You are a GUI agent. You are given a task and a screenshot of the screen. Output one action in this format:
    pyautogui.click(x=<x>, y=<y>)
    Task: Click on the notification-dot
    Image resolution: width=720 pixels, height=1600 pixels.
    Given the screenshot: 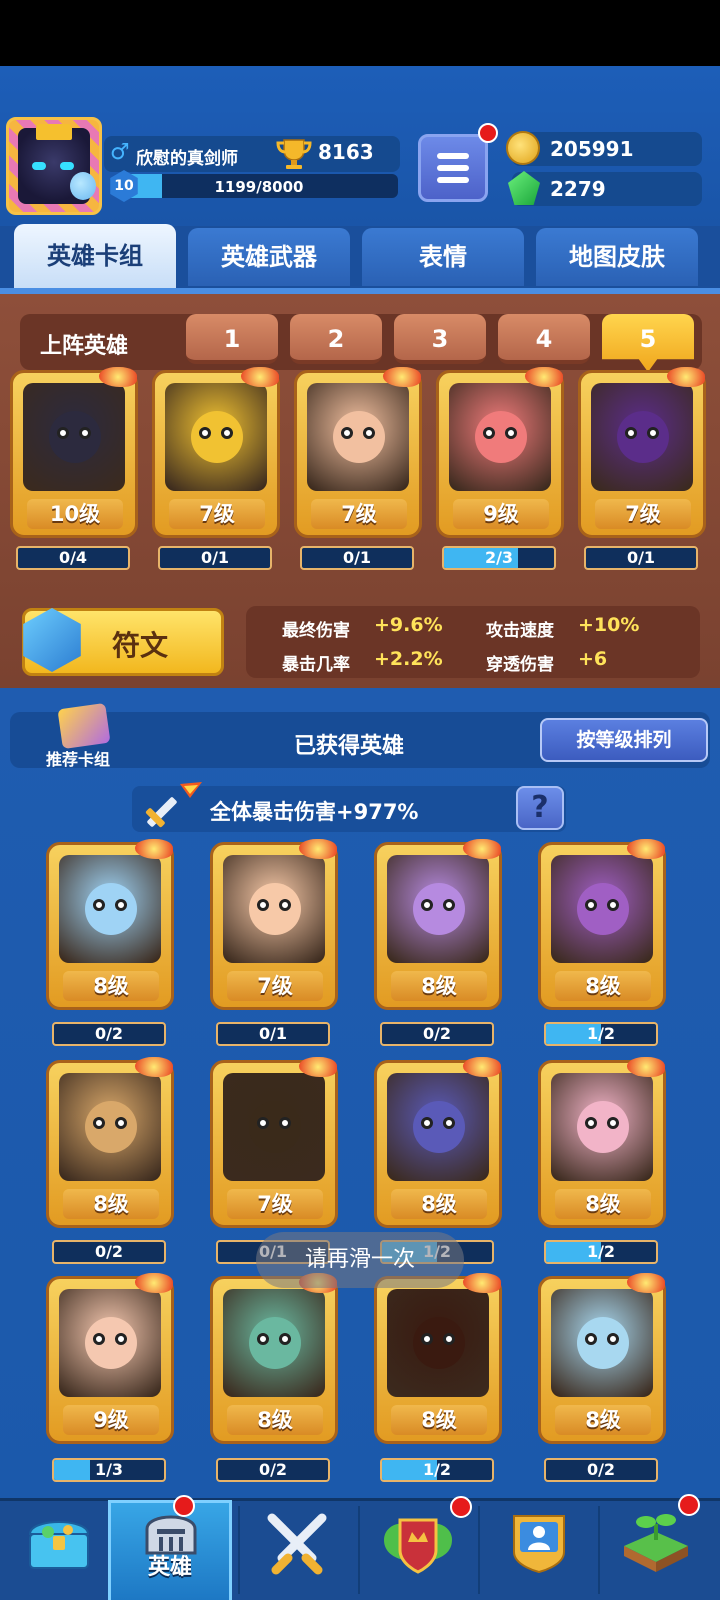 What is the action you would take?
    pyautogui.click(x=488, y=133)
    